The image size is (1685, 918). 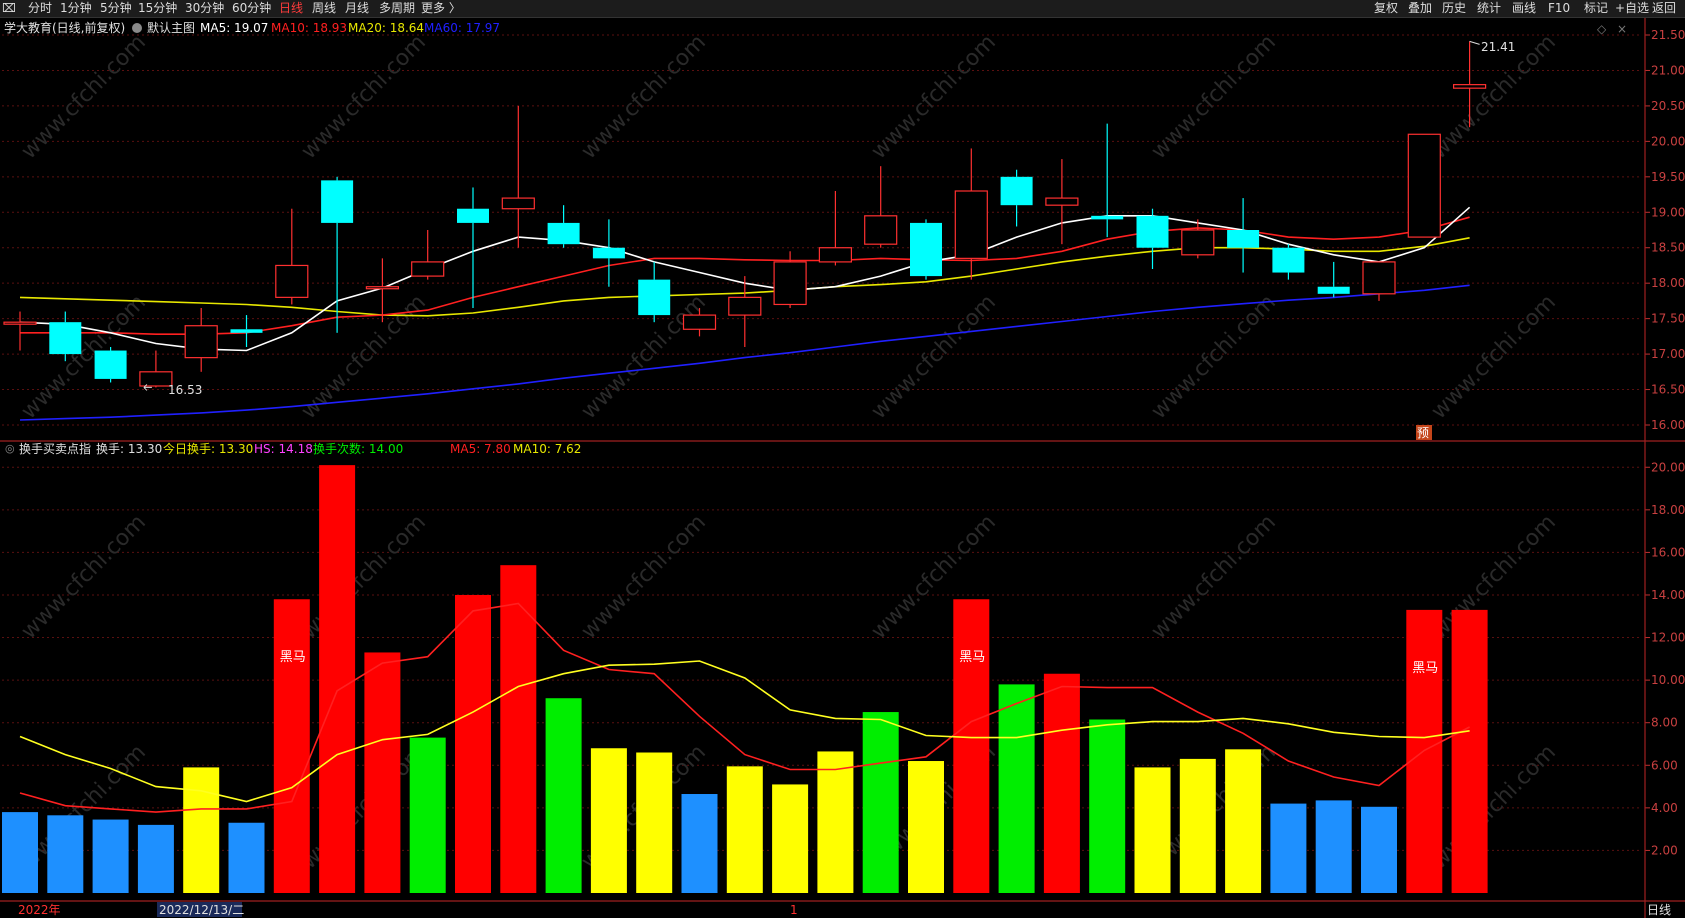 What do you see at coordinates (794, 910) in the screenshot?
I see `month-mark: 1` at bounding box center [794, 910].